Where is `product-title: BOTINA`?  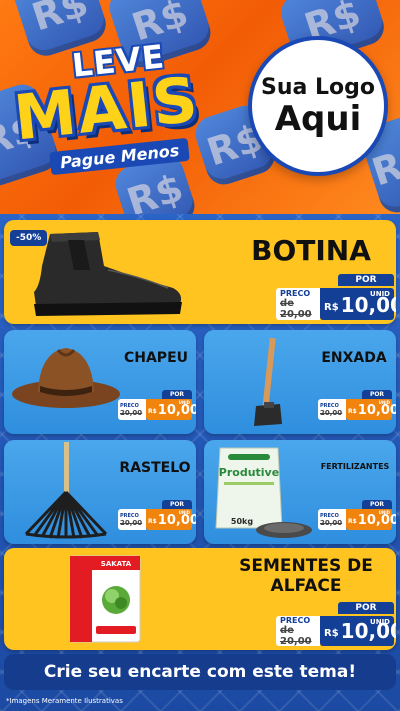
product-title: BOTINA is located at coordinates (311, 250).